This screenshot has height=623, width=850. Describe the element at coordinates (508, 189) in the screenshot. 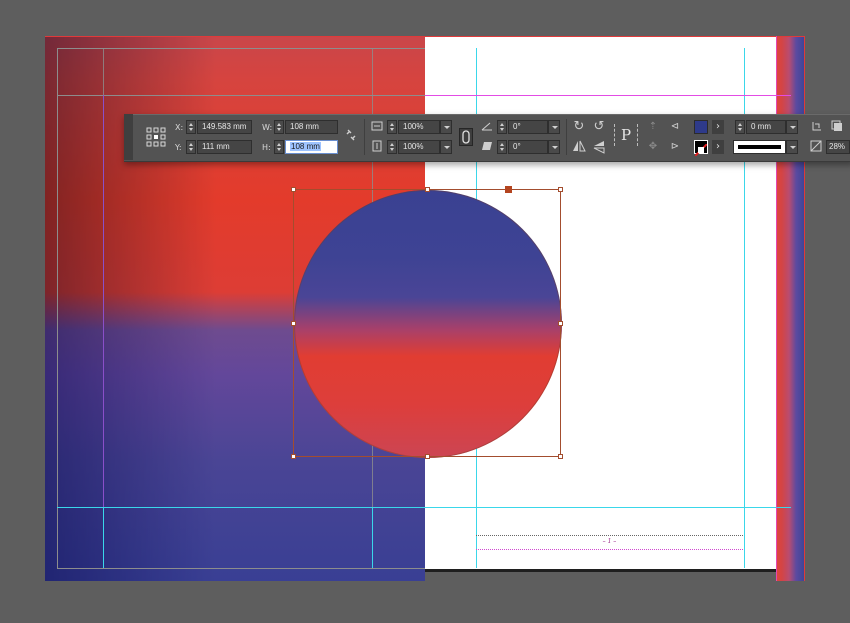

I see `content-grabber-handle` at that location.